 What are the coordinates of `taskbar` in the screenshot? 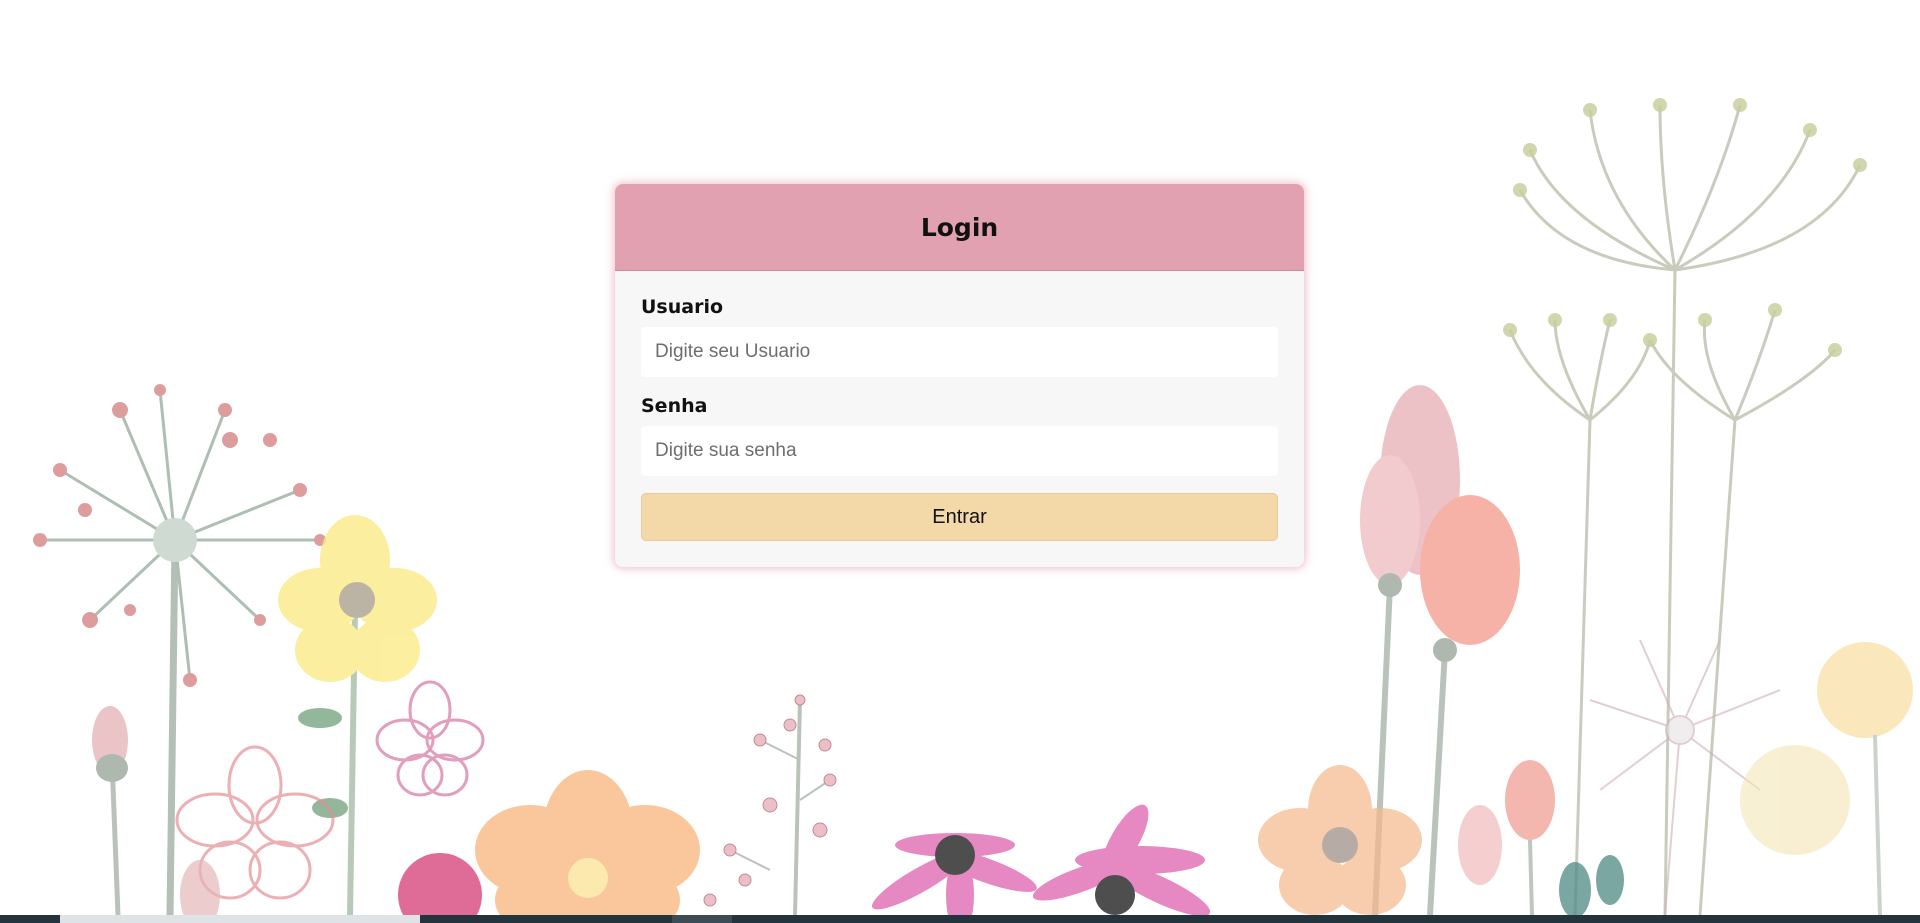 It's located at (960, 919).